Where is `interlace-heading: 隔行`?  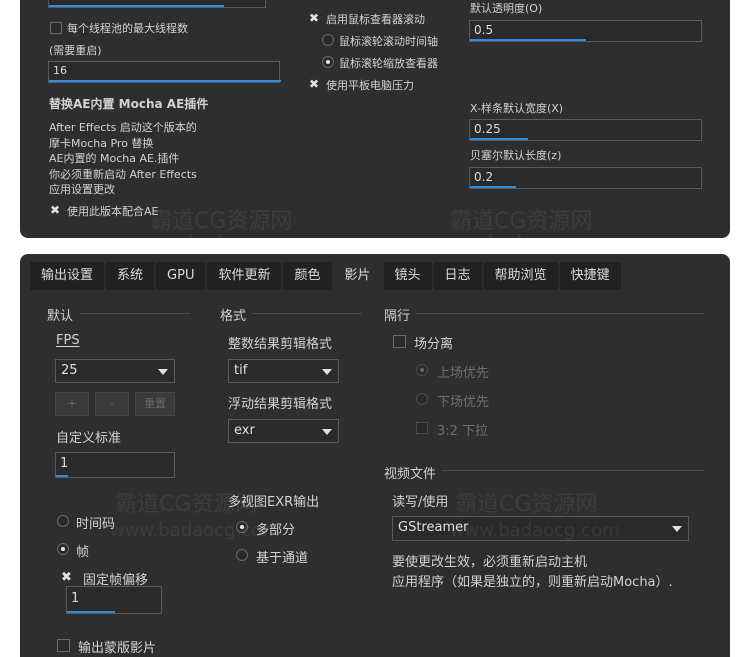 interlace-heading: 隔行 is located at coordinates (397, 316).